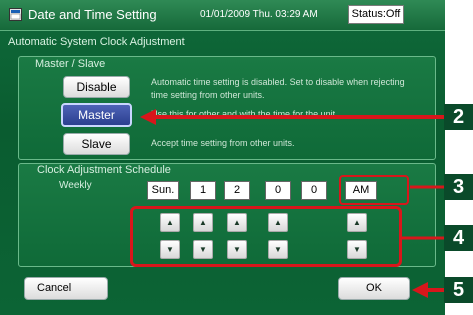 This screenshot has height=315, width=473. Describe the element at coordinates (458, 290) in the screenshot. I see `callout-5-label: 5` at that location.